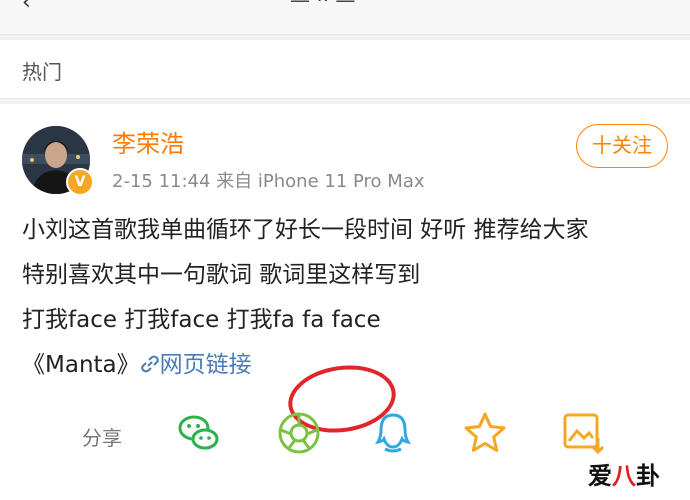 The width and height of the screenshot is (690, 500). Describe the element at coordinates (320, 181) in the screenshot. I see `post-source: 来自 iPhone 11 Pro Max` at that location.